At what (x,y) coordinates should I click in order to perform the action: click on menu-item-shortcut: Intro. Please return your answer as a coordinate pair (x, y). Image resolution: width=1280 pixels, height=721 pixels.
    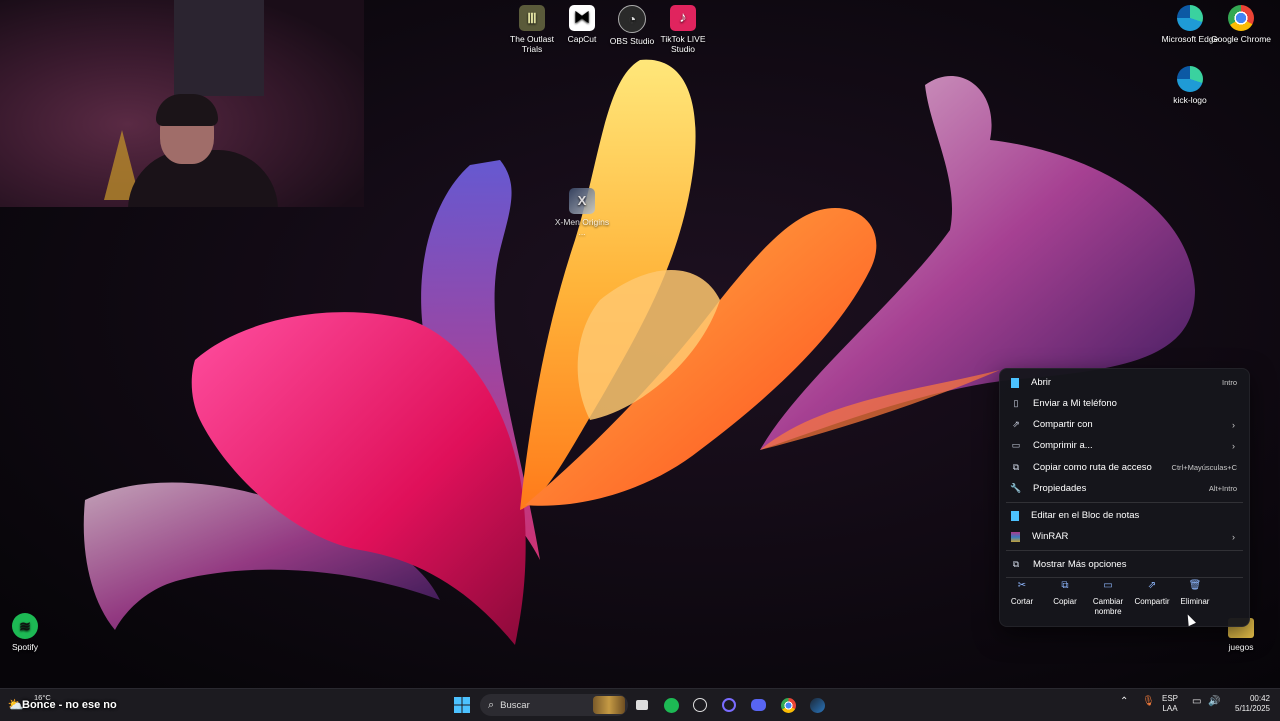
    Looking at the image, I should click on (1229, 382).